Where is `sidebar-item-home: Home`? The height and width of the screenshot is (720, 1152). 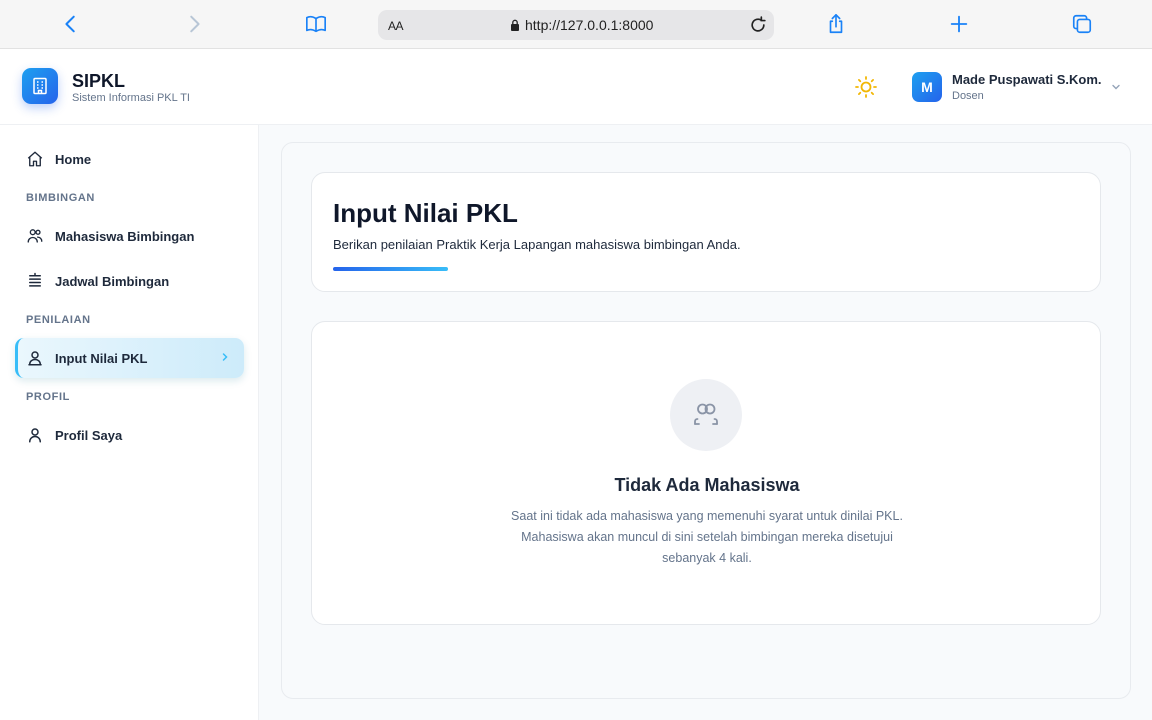
sidebar-item-home: Home is located at coordinates (129, 159).